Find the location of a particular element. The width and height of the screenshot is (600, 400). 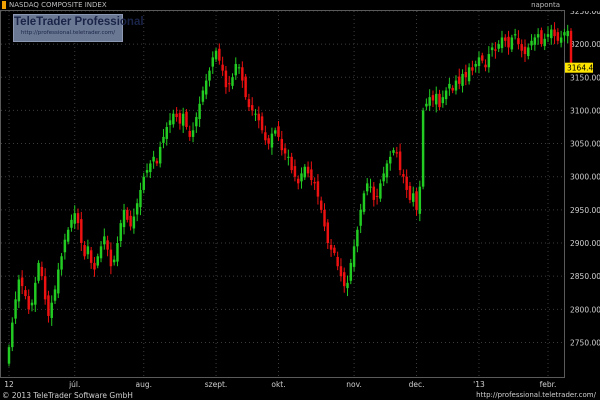

y-tick-label: 3000.00 is located at coordinates (585, 177).